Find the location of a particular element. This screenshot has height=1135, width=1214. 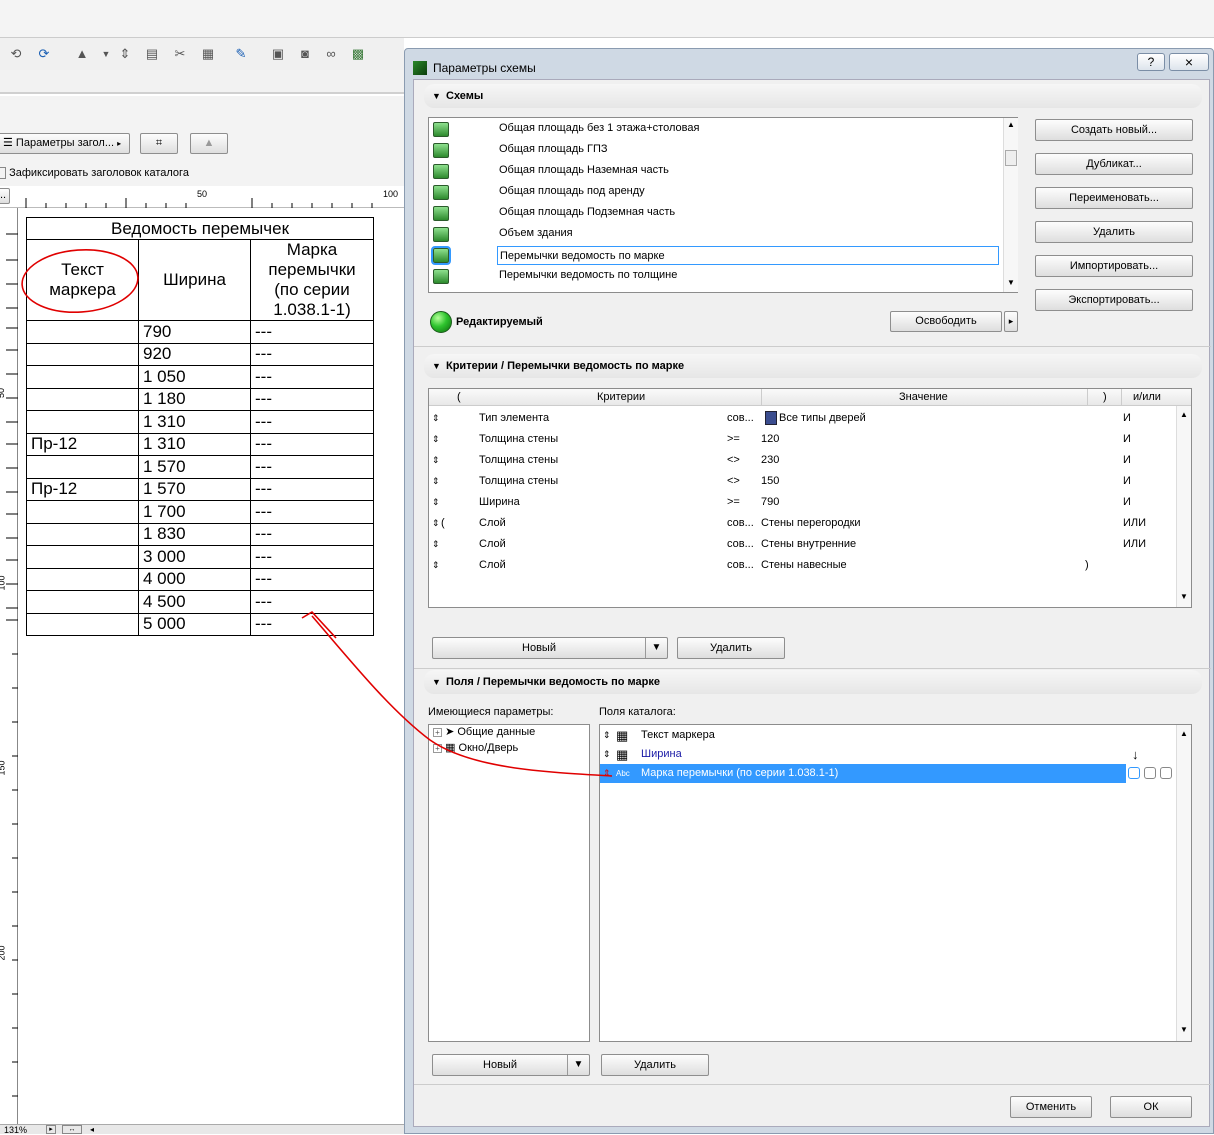

criteria-value: 120 is located at coordinates (770, 439).